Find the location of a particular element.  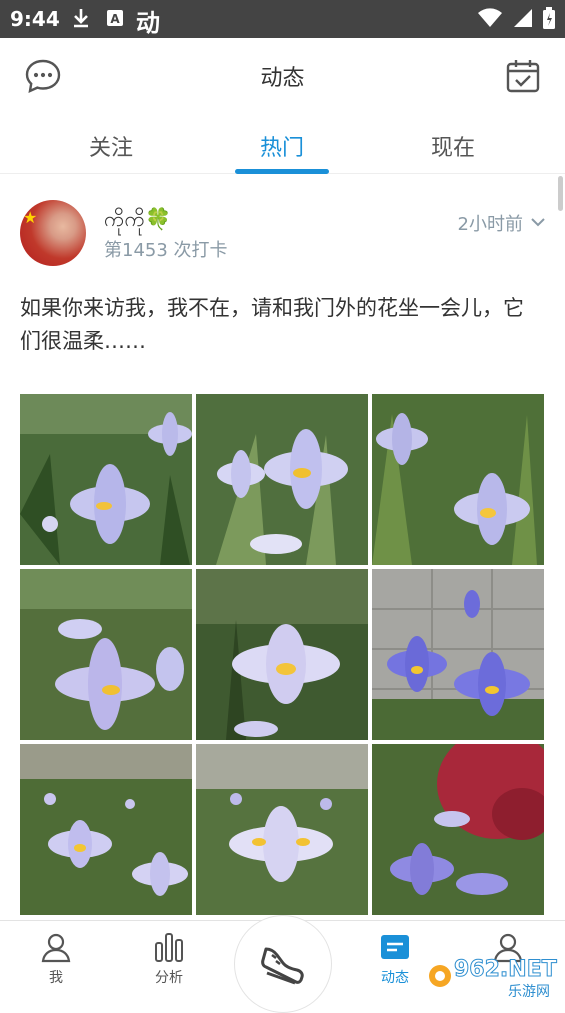

username-text: ကိုကို is located at coordinates (125, 219).